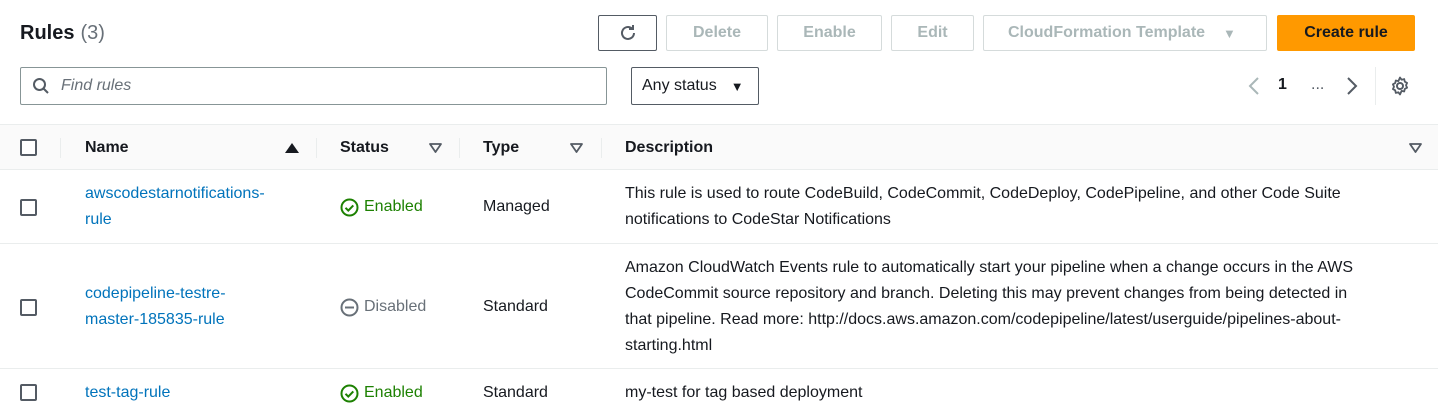 This screenshot has height=419, width=1438. What do you see at coordinates (107, 148) in the screenshot?
I see `column-header-name: Name` at bounding box center [107, 148].